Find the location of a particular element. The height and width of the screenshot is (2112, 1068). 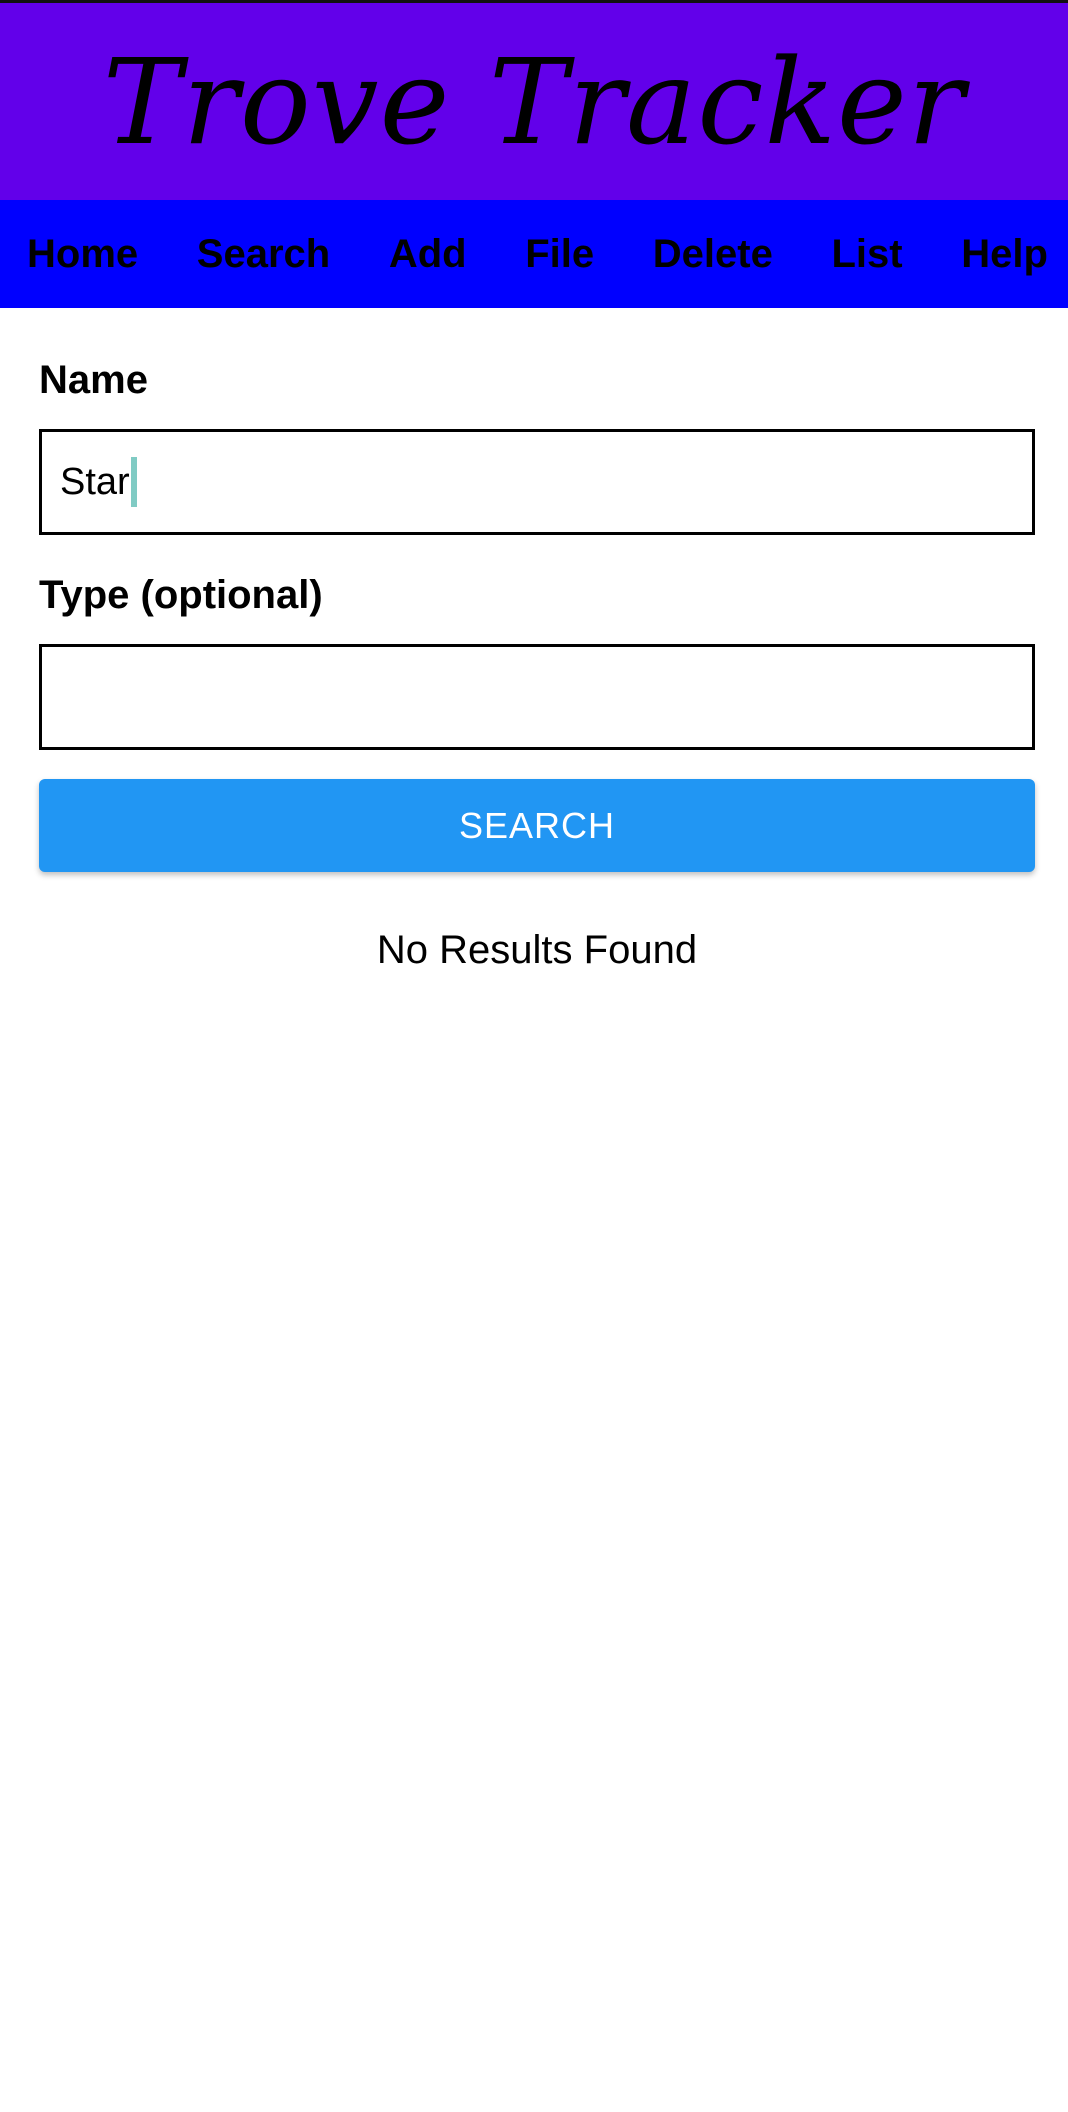

type-input is located at coordinates (537, 697).